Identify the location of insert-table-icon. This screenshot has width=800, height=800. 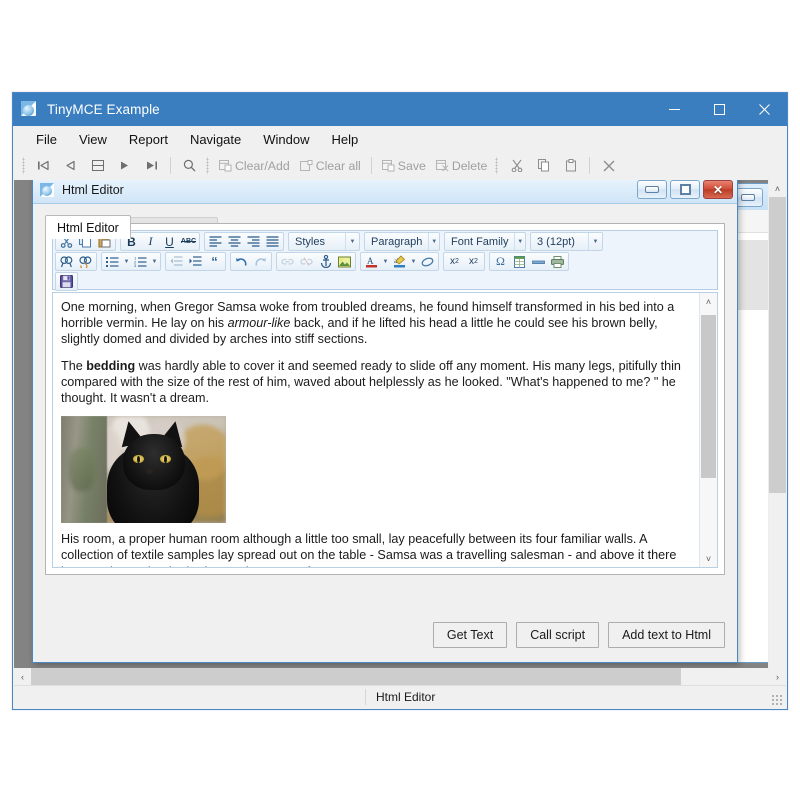
(519, 261).